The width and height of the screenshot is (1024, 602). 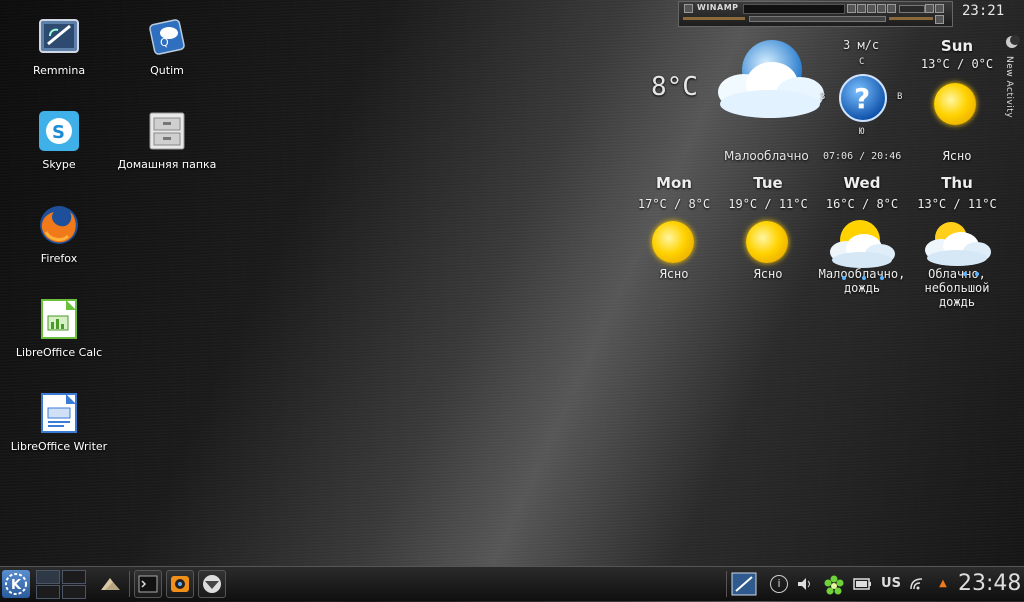 What do you see at coordinates (1013, 41) in the screenshot?
I see `moon-icon` at bounding box center [1013, 41].